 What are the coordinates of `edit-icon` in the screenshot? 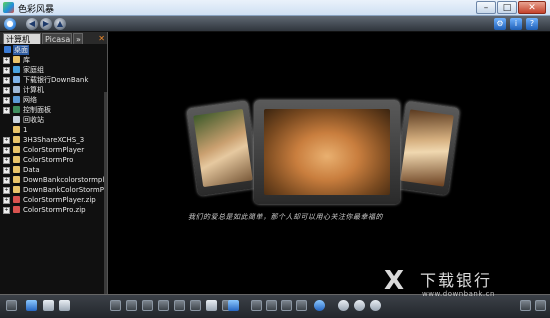 It's located at (211, 305).